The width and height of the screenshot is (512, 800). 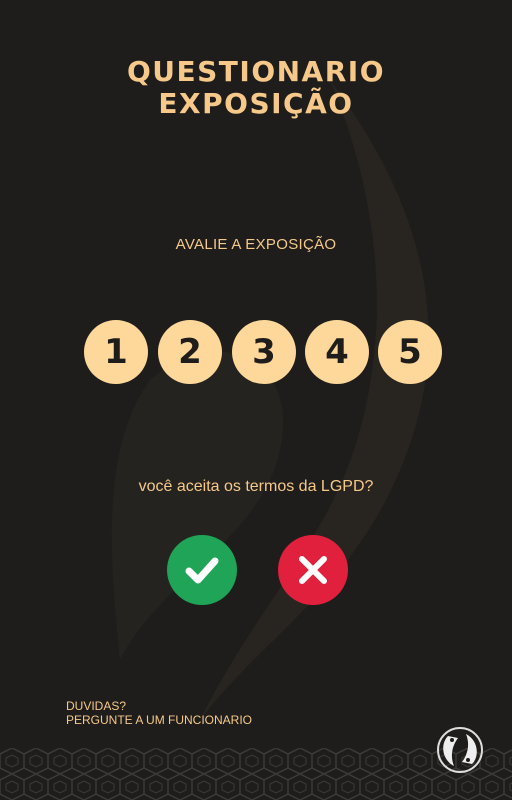 What do you see at coordinates (256, 486) in the screenshot?
I see `lgpd-question: você aceita os termos da LGPD?` at bounding box center [256, 486].